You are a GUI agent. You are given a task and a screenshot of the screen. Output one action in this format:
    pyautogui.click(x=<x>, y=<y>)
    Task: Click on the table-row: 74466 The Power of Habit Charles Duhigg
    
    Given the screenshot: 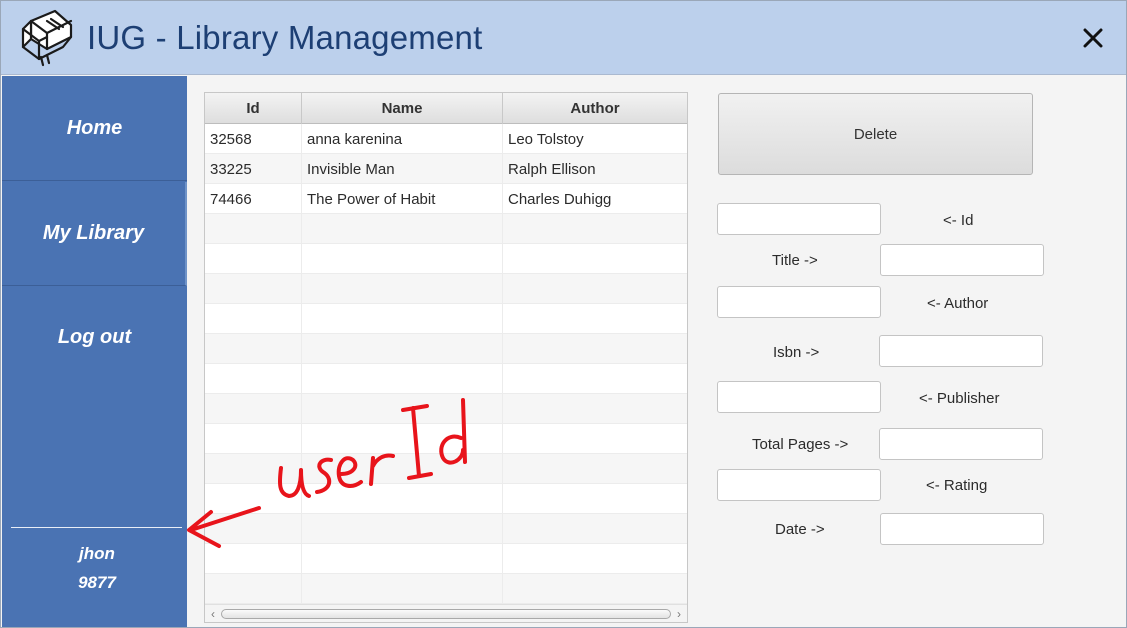 What is the action you would take?
    pyautogui.click(x=446, y=199)
    